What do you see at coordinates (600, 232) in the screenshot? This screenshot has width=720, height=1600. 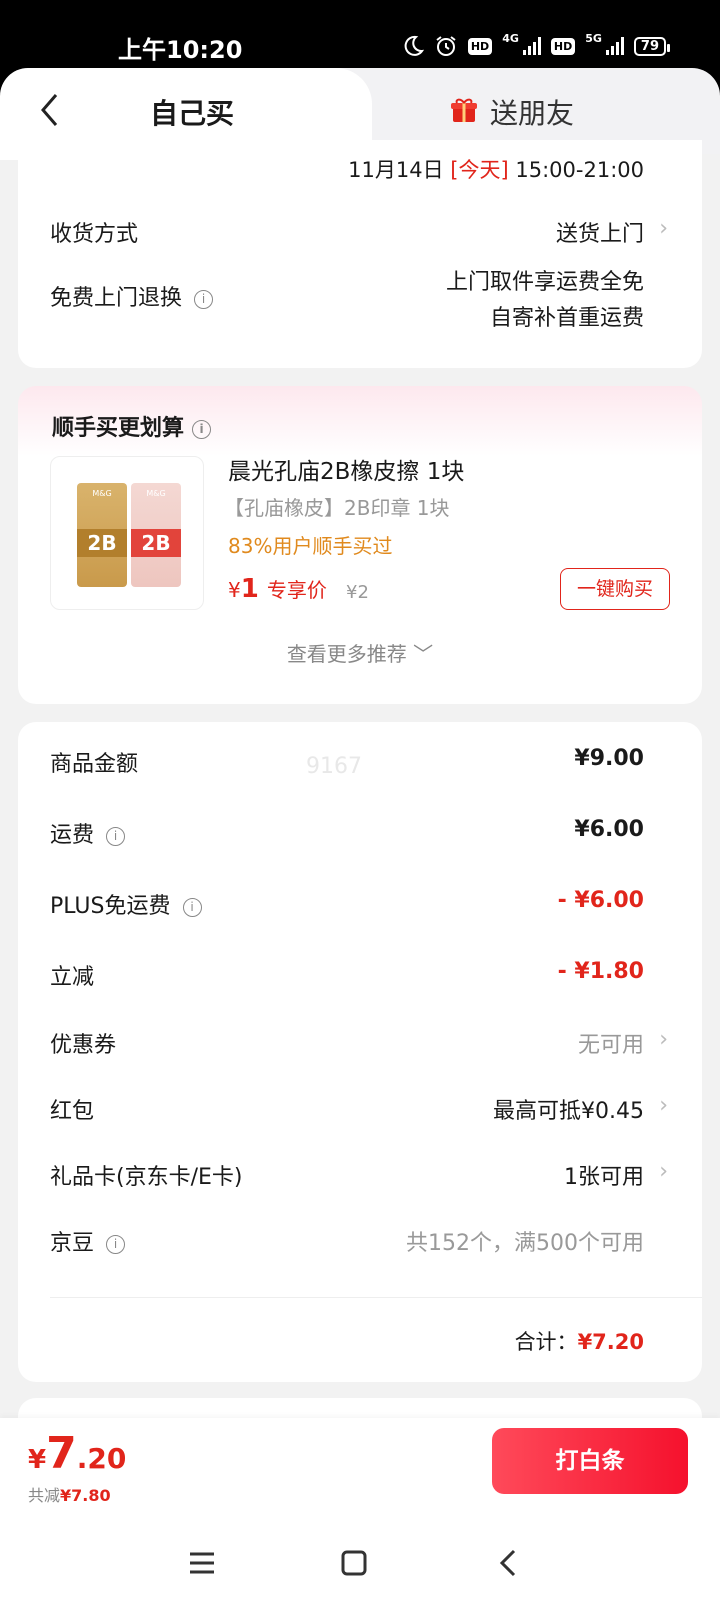 I see `delivery-method-value: 送货上门` at bounding box center [600, 232].